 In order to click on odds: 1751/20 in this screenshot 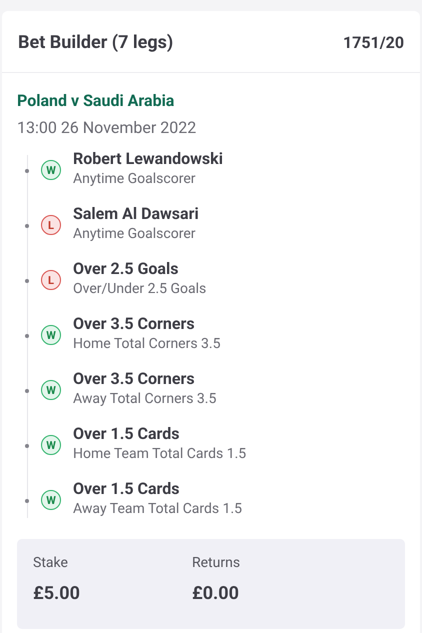, I will do `click(373, 42)`.